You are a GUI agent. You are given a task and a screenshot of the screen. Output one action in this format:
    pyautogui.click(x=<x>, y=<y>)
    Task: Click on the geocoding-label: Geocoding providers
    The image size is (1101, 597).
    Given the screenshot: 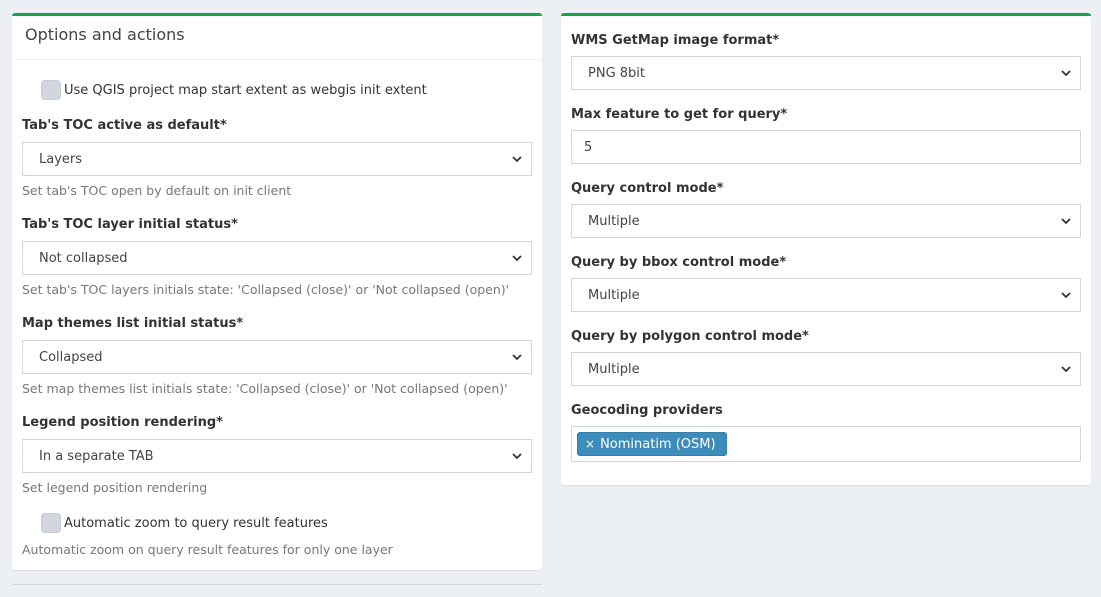 What is the action you would take?
    pyautogui.click(x=647, y=410)
    